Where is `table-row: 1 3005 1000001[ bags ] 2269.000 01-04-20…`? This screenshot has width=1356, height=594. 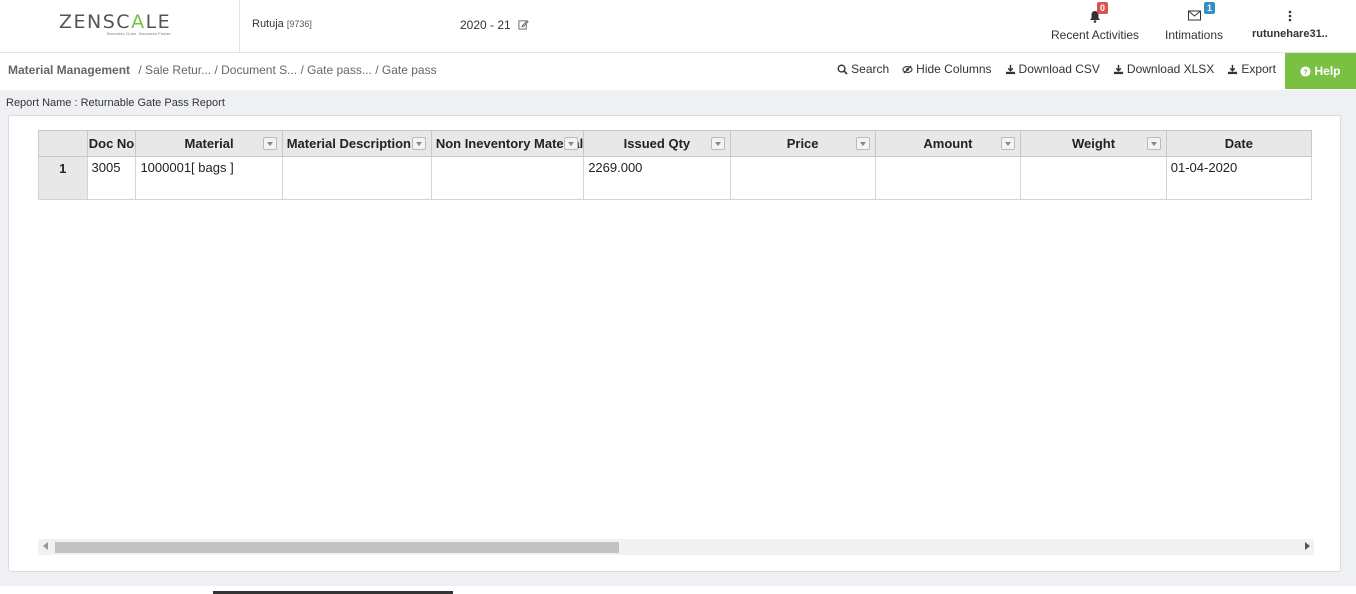 table-row: 1 3005 1000001[ bags ] 2269.000 01-04-20… is located at coordinates (675, 178).